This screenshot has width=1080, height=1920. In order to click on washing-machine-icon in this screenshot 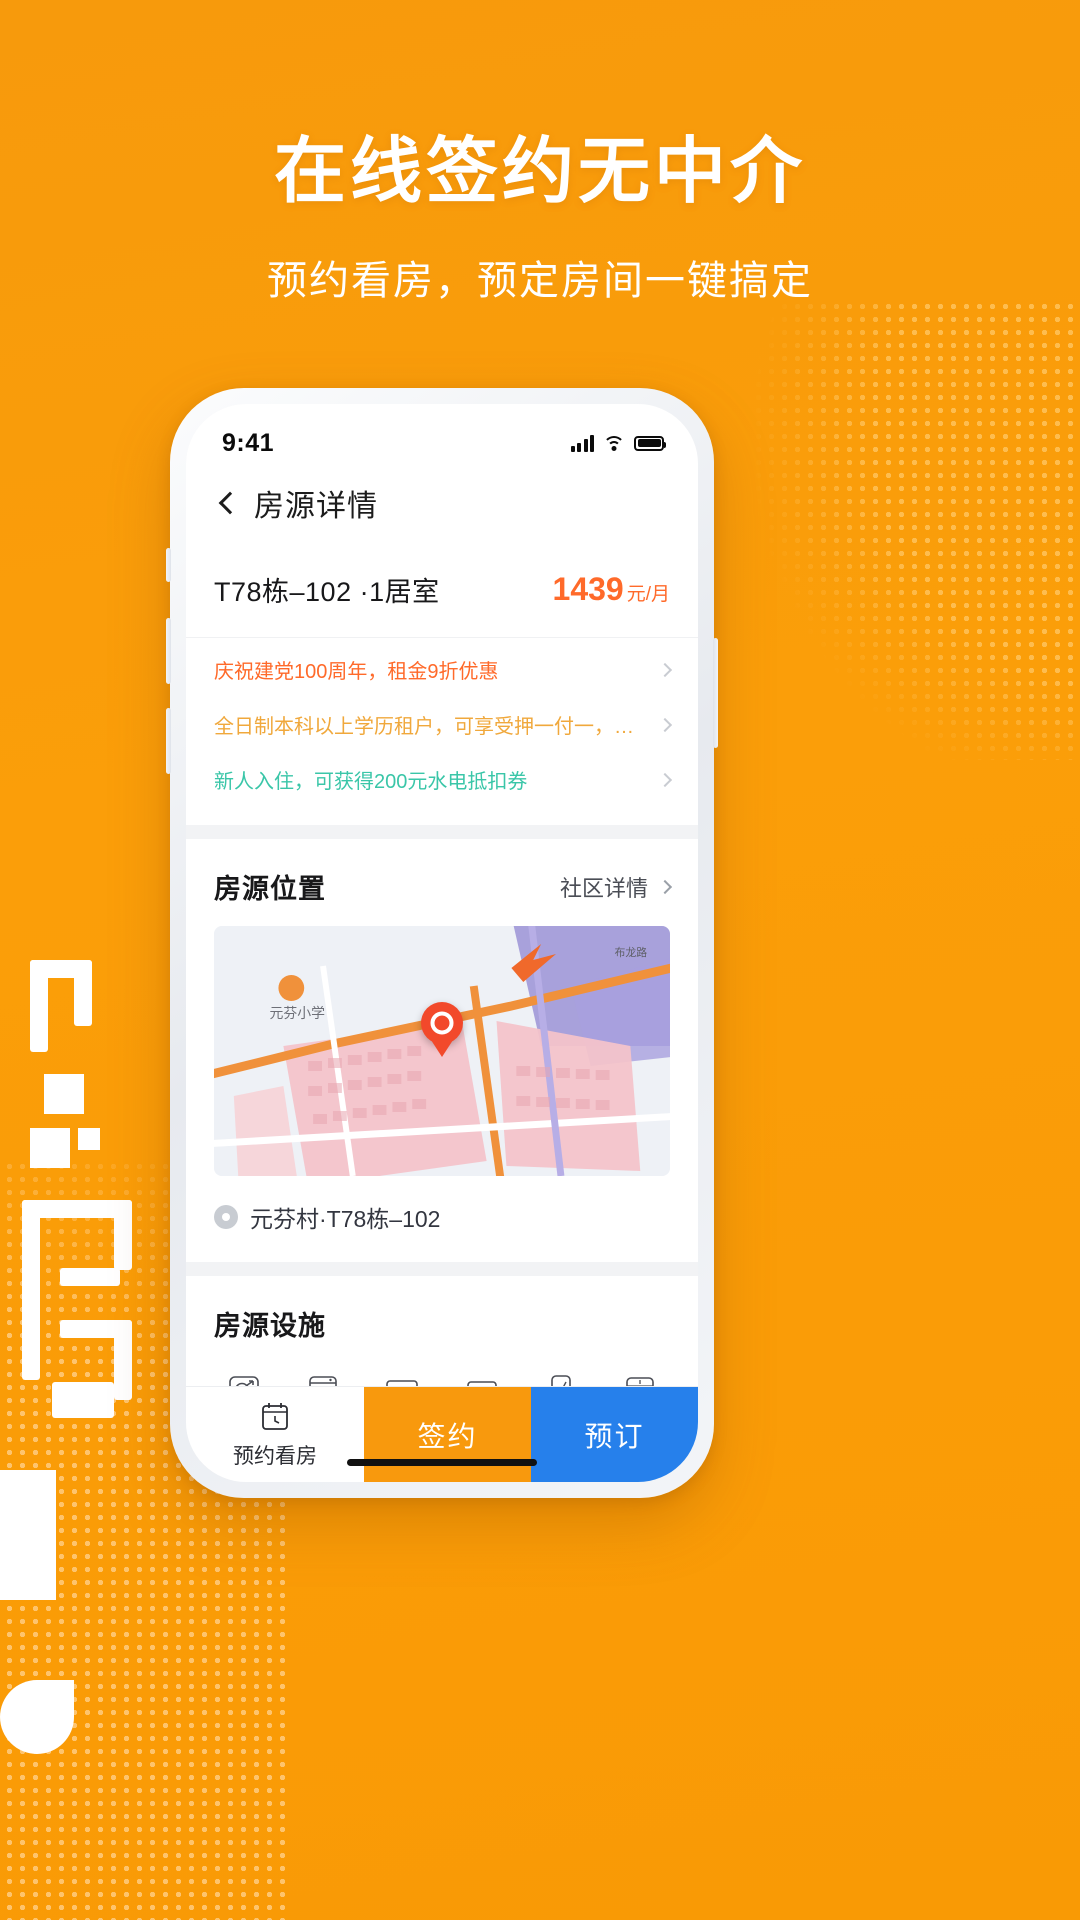, I will do `click(323, 1381)`.